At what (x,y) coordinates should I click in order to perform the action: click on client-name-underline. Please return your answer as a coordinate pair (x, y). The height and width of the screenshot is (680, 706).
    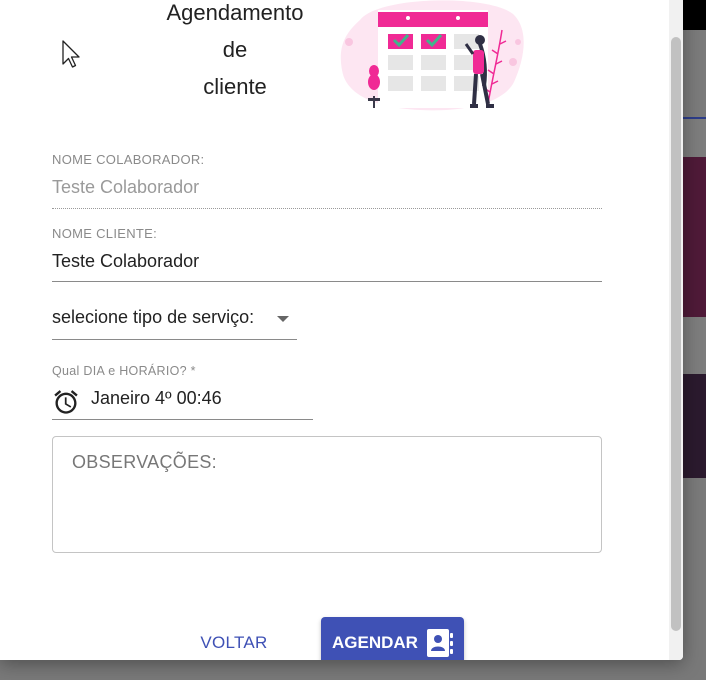
    Looking at the image, I should click on (327, 281).